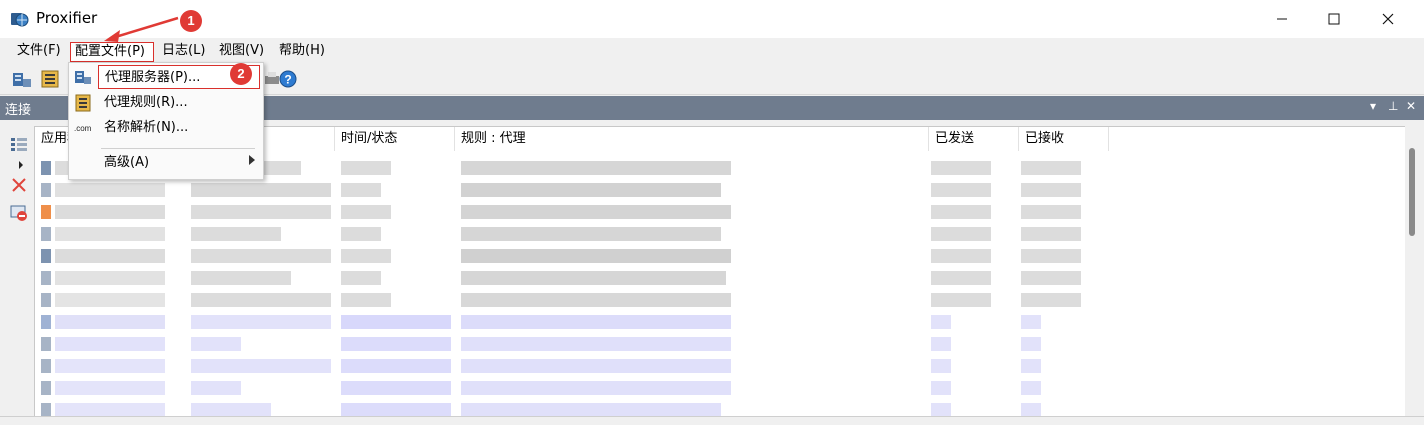 The width and height of the screenshot is (1424, 425). What do you see at coordinates (67, 18) in the screenshot?
I see `window-title: Proxifier` at bounding box center [67, 18].